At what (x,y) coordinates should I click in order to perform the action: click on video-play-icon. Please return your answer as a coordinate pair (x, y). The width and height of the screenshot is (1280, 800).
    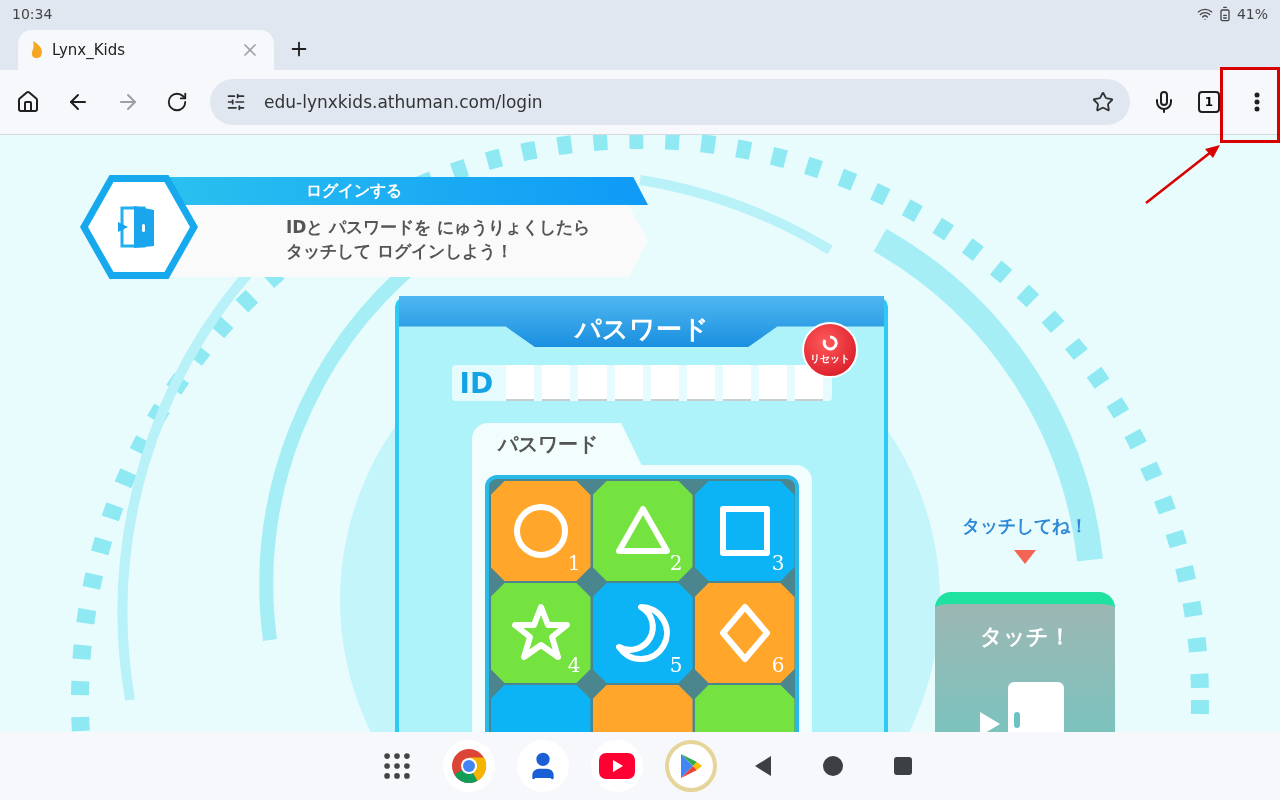
    Looking at the image, I should click on (617, 766).